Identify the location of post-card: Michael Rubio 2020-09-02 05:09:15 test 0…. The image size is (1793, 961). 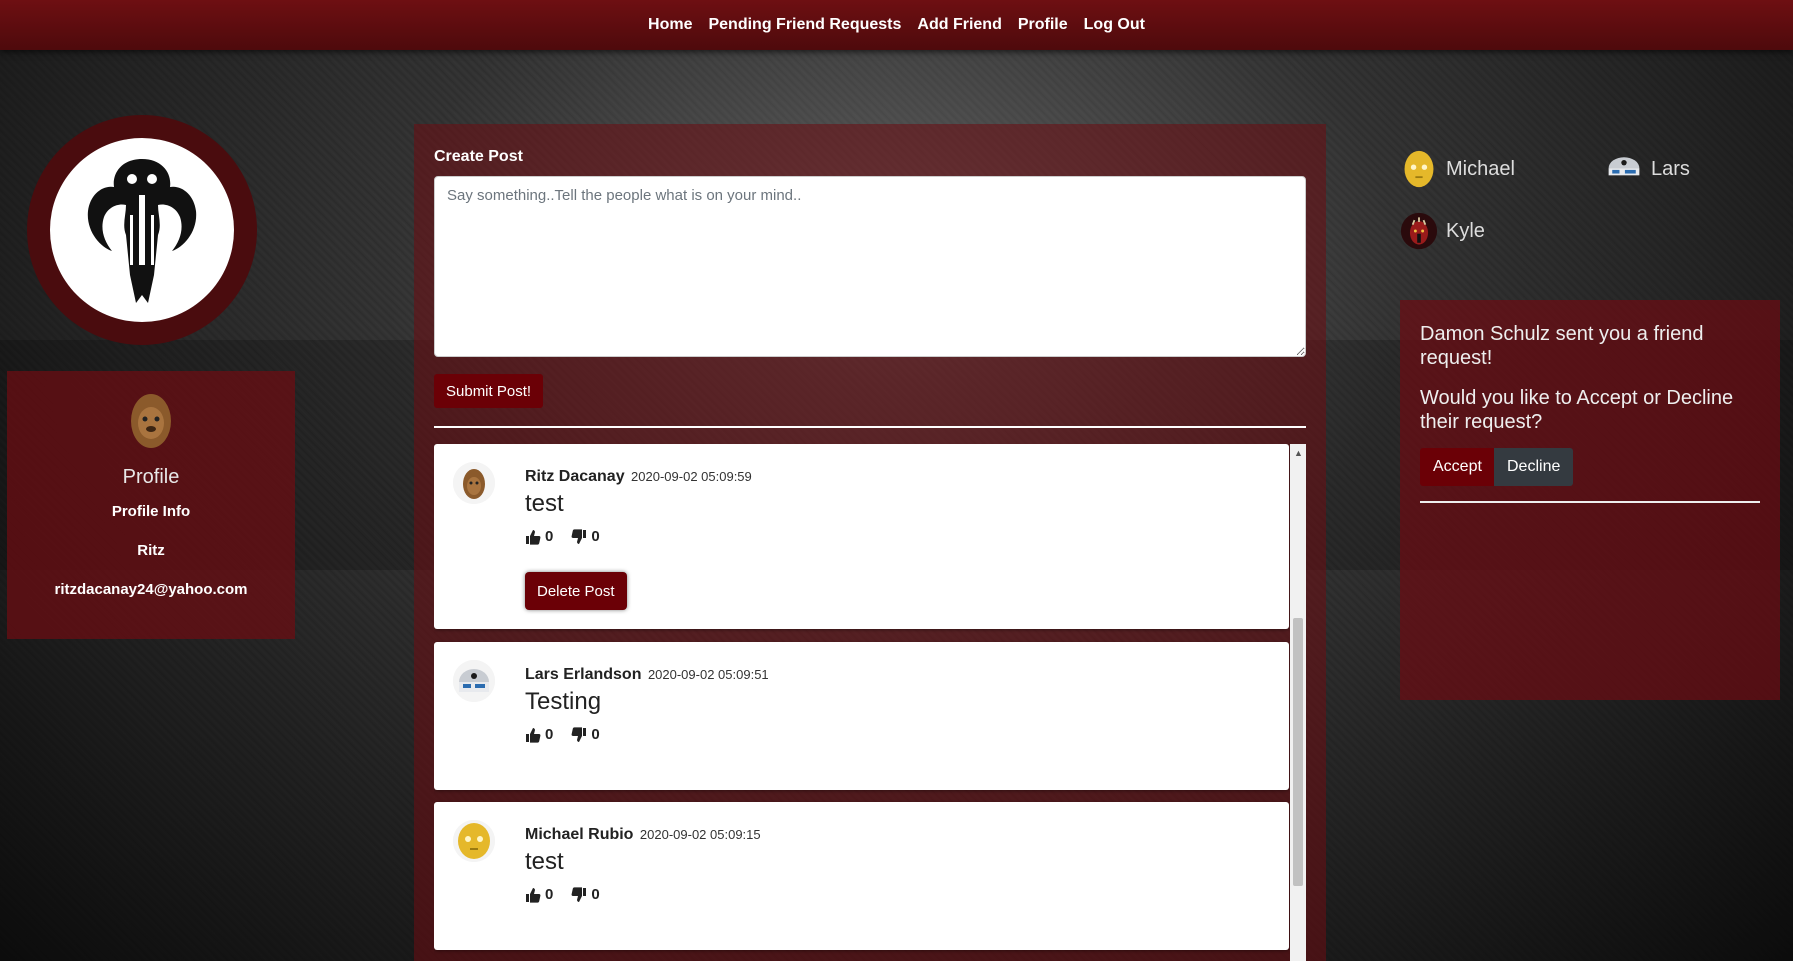
(861, 876).